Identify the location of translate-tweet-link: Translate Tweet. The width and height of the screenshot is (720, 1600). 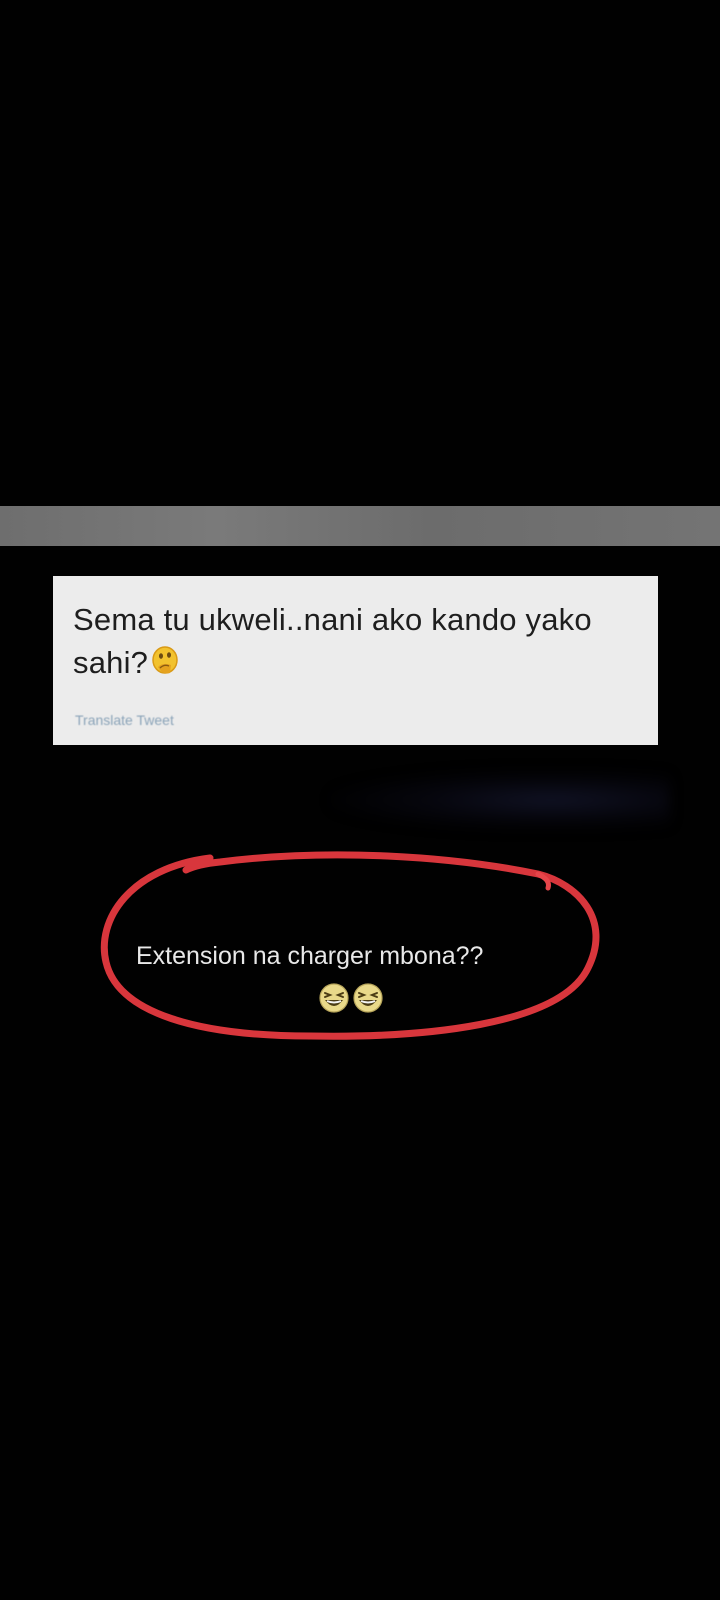
(124, 720).